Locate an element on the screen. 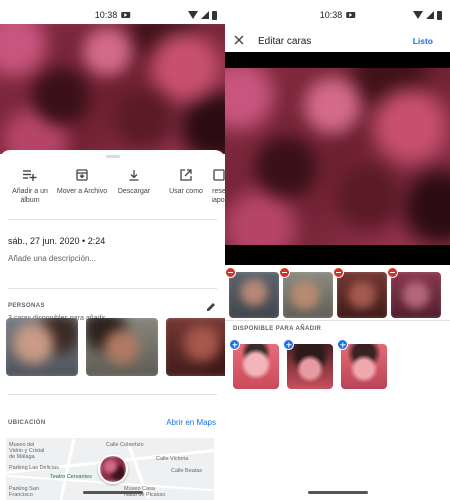 The height and width of the screenshot is (500, 450). map-label: Parking Las Delicias is located at coordinates (34, 468).